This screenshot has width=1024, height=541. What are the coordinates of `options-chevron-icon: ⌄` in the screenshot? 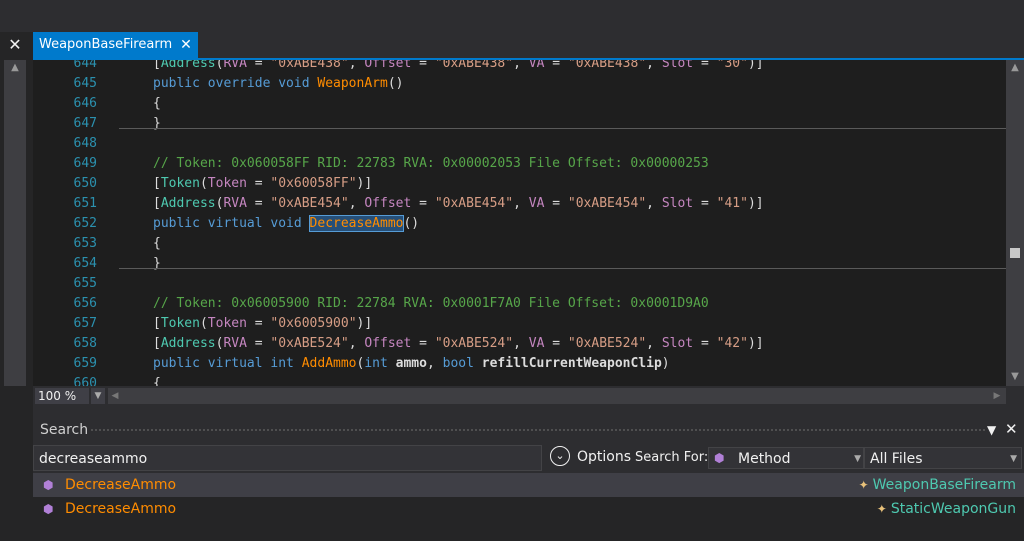 It's located at (560, 456).